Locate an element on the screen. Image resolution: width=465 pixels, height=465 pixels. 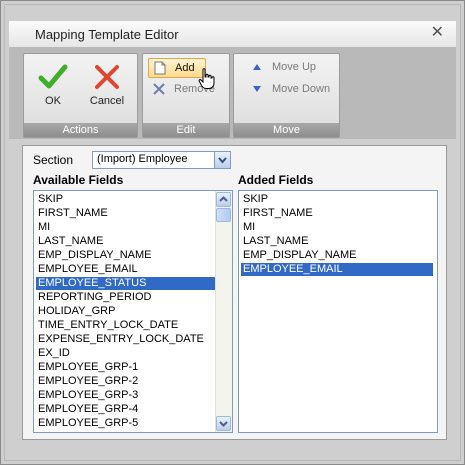
move-down-label: Move Down is located at coordinates (301, 89).